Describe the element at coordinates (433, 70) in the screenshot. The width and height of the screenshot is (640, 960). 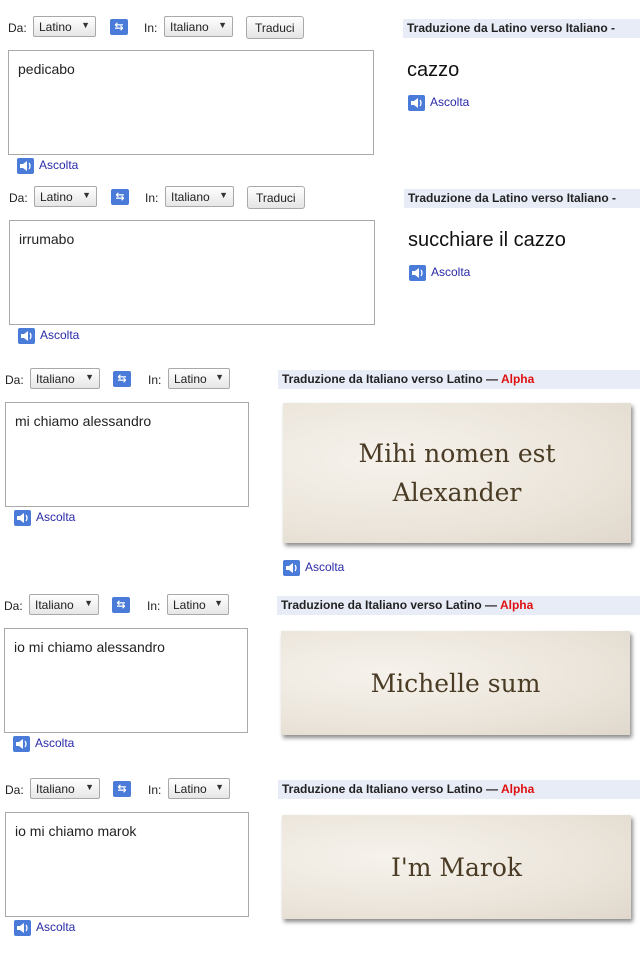
I see `translation-result: cazzo` at that location.